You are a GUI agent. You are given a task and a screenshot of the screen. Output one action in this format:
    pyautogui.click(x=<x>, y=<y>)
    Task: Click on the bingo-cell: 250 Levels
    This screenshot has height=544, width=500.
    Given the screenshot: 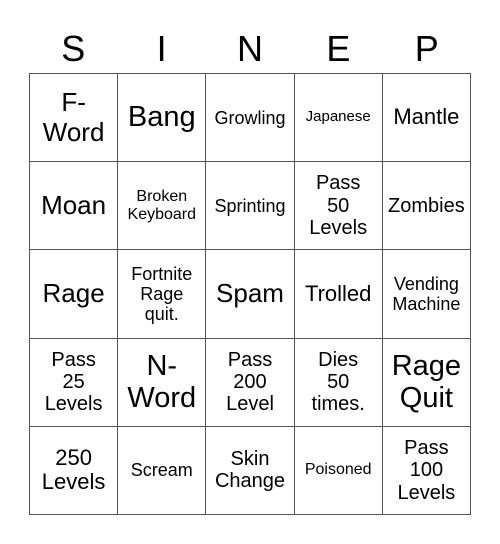 What is the action you would take?
    pyautogui.click(x=74, y=470)
    